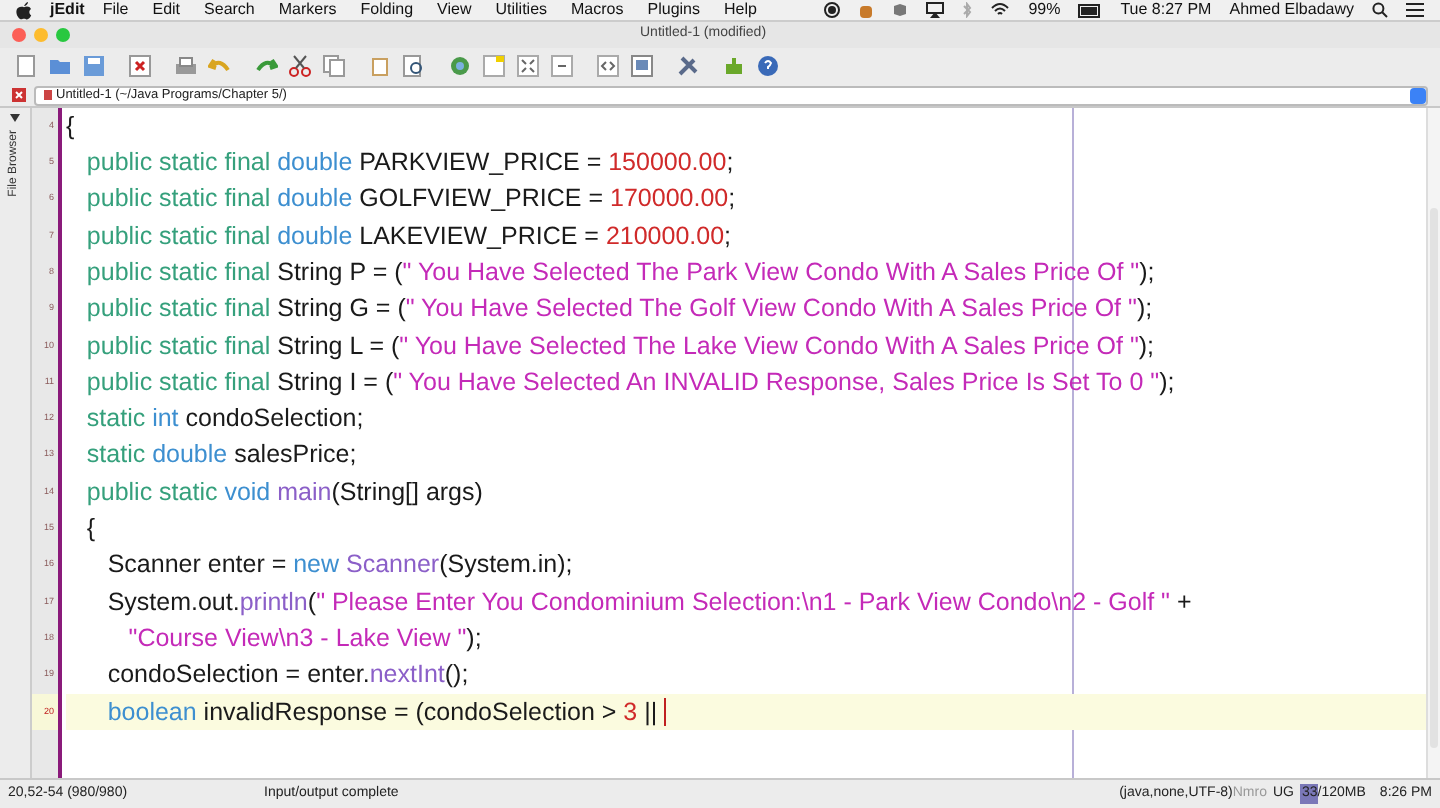 The height and width of the screenshot is (808, 1440). What do you see at coordinates (410, 199) in the screenshot?
I see `code-line: public static final double GOLFVIEW_PRICE = 170000.00;` at bounding box center [410, 199].